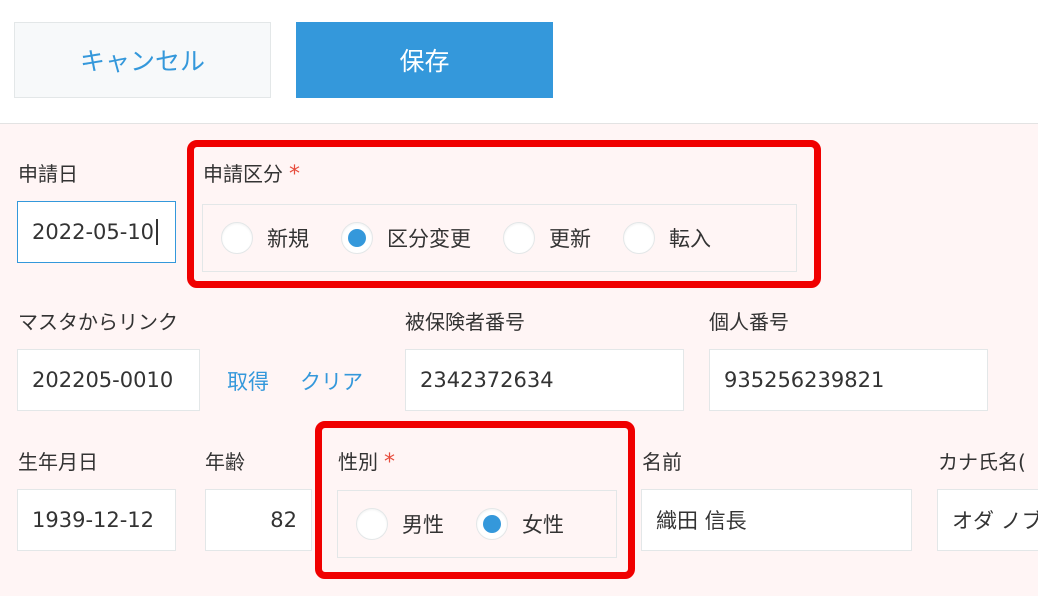 This screenshot has height=596, width=1038. Describe the element at coordinates (248, 381) in the screenshot. I see `get-link: 取得` at that location.